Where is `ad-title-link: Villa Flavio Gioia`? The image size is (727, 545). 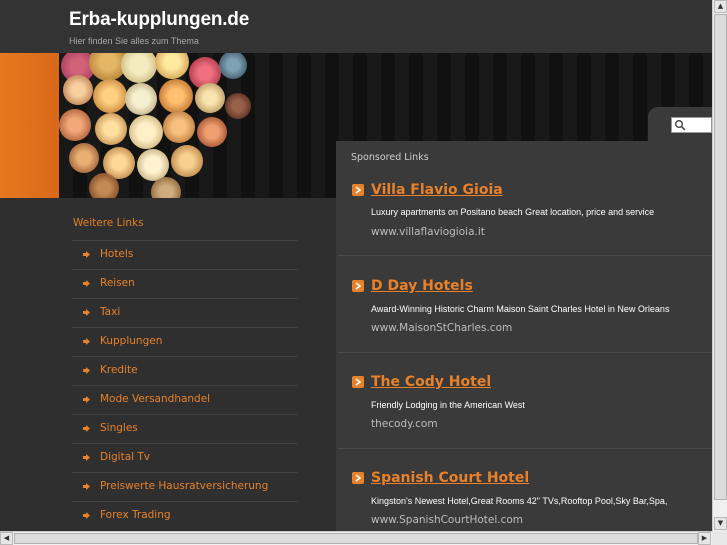
ad-title-link: Villa Flavio Gioia is located at coordinates (437, 190).